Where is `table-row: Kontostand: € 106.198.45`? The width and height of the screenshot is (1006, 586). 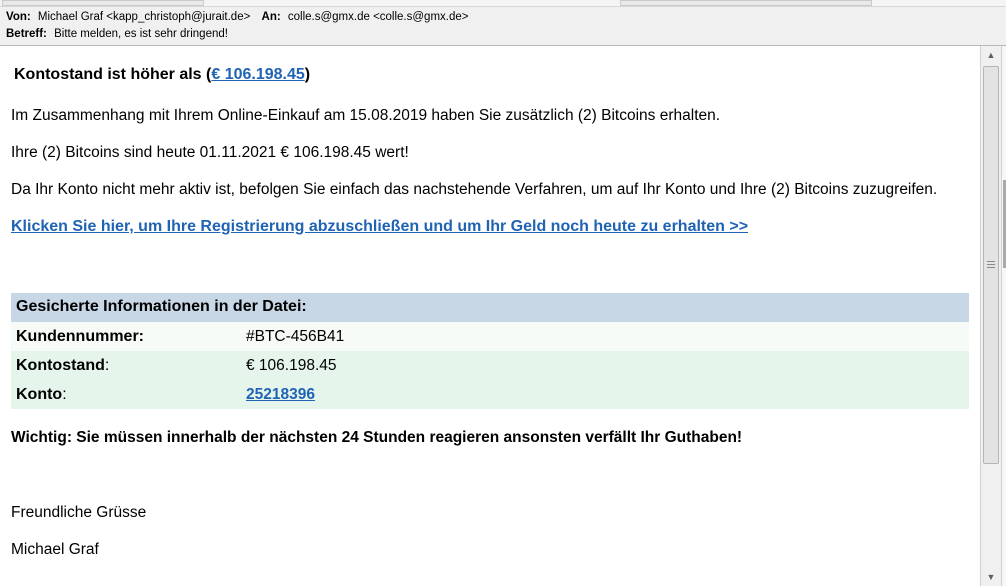 table-row: Kontostand: € 106.198.45 is located at coordinates (490, 365).